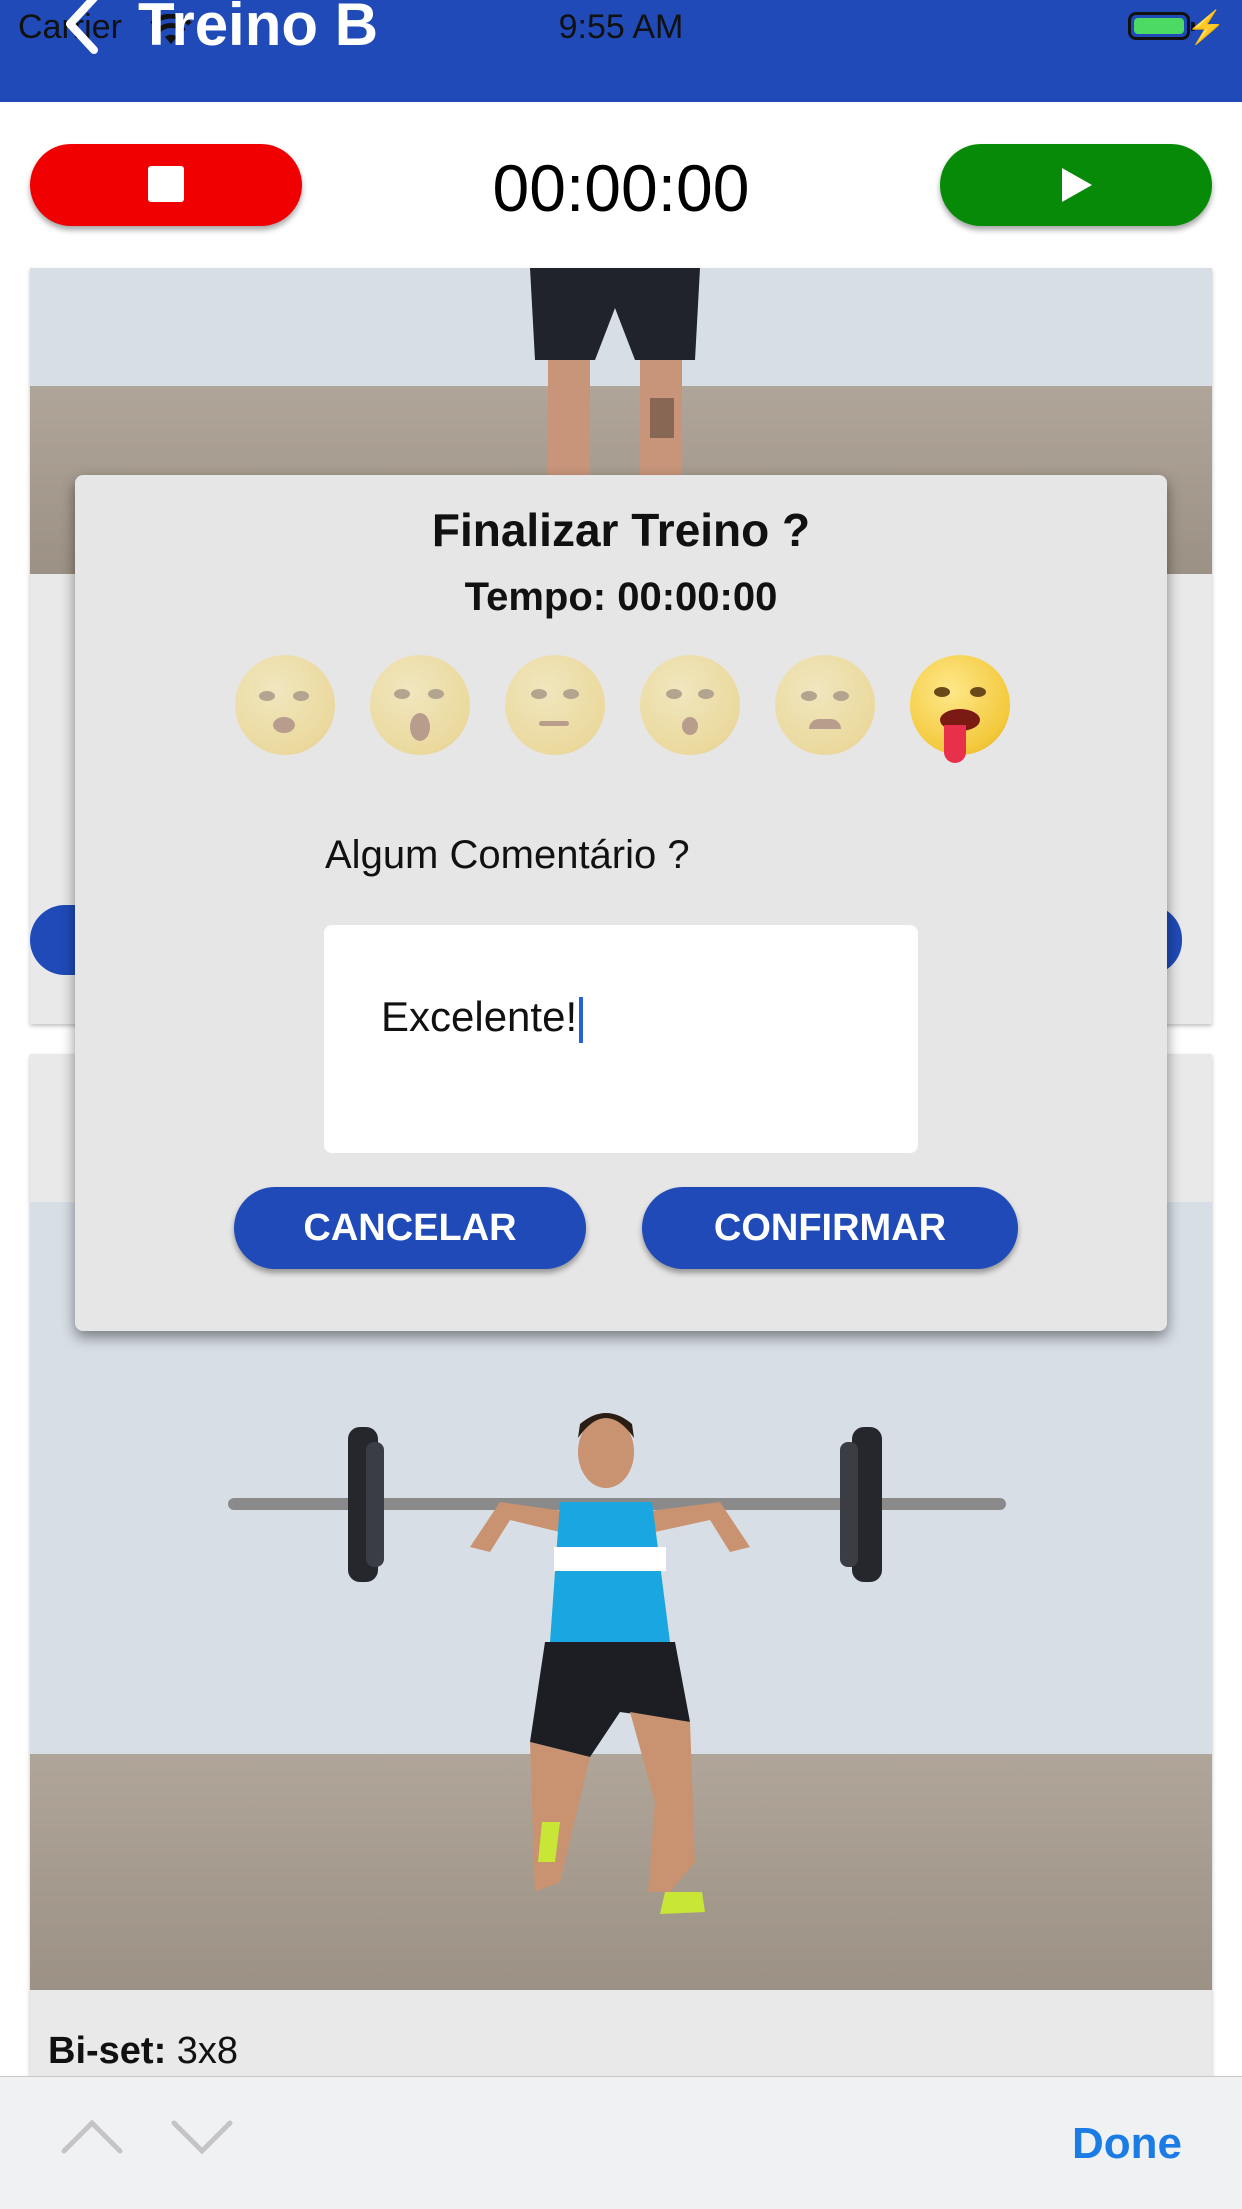 Image resolution: width=1242 pixels, height=2209 pixels. Describe the element at coordinates (621, 2142) in the screenshot. I see `keyboard-accessory-bar: Done` at that location.